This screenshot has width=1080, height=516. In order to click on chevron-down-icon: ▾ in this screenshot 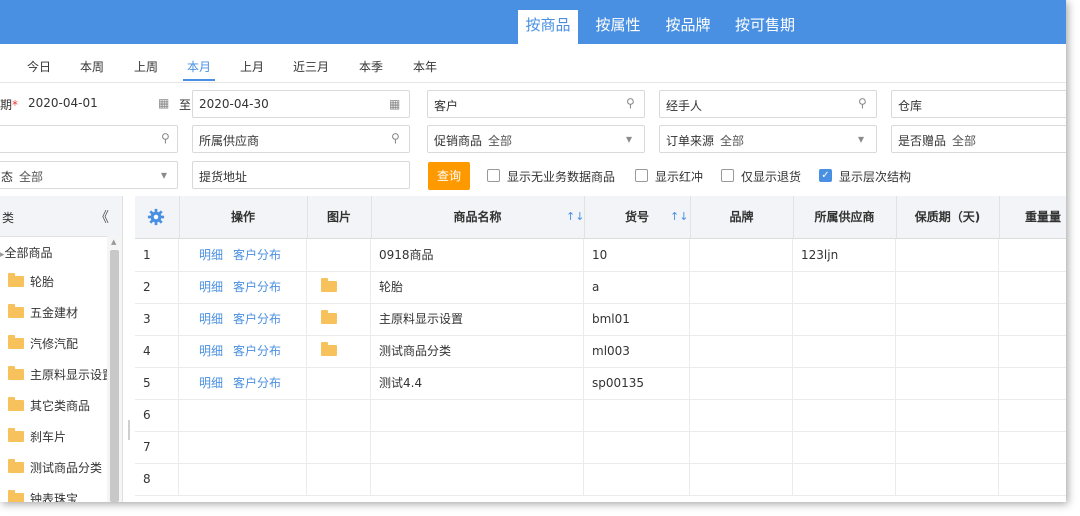, I will do `click(629, 139)`.